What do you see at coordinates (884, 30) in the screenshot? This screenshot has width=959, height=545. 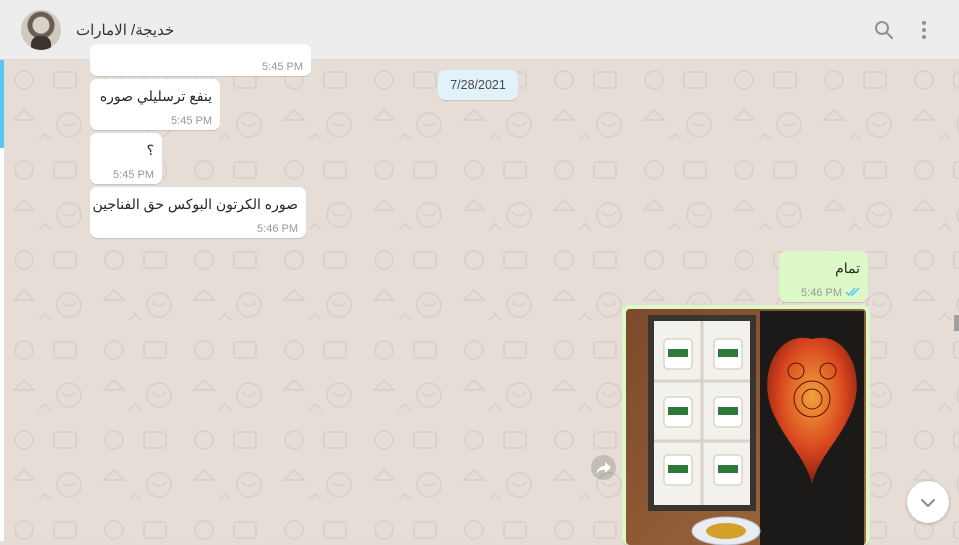 I see `search-icon` at bounding box center [884, 30].